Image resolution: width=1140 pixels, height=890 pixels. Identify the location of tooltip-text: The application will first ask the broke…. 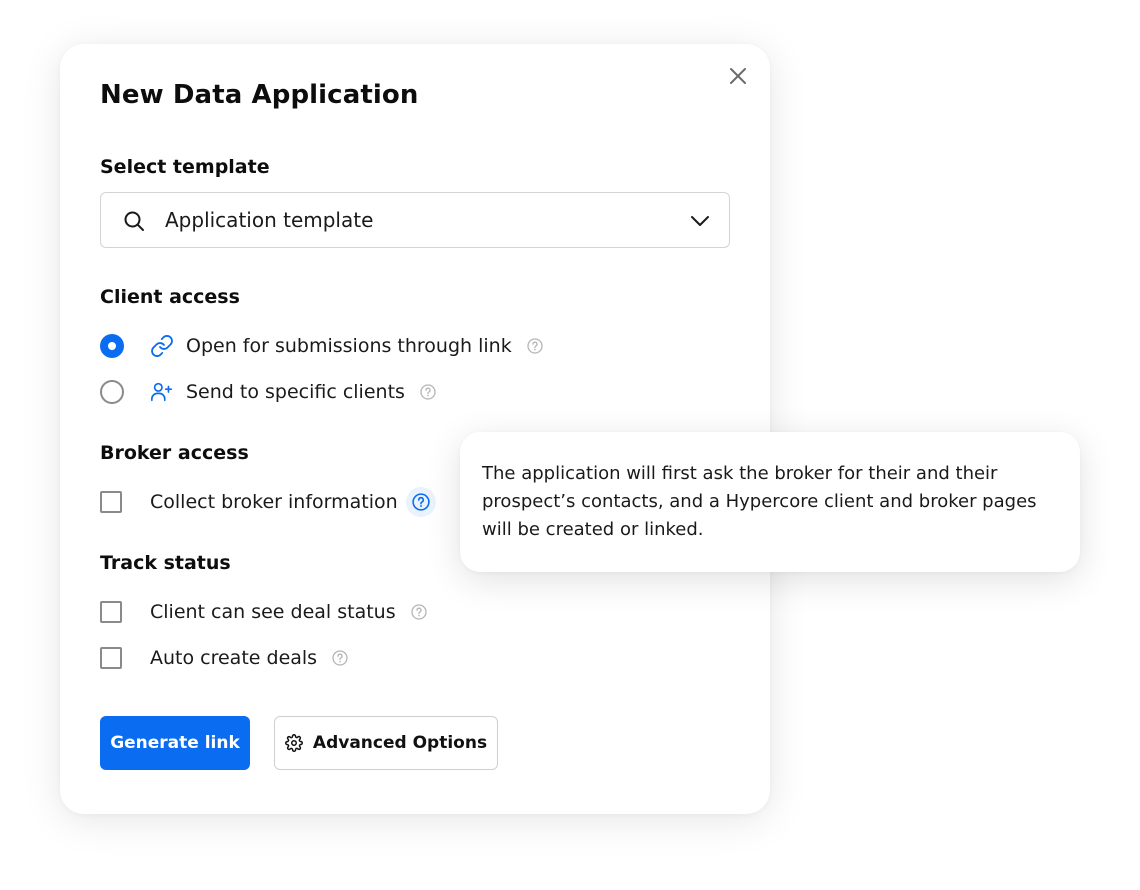
(759, 501).